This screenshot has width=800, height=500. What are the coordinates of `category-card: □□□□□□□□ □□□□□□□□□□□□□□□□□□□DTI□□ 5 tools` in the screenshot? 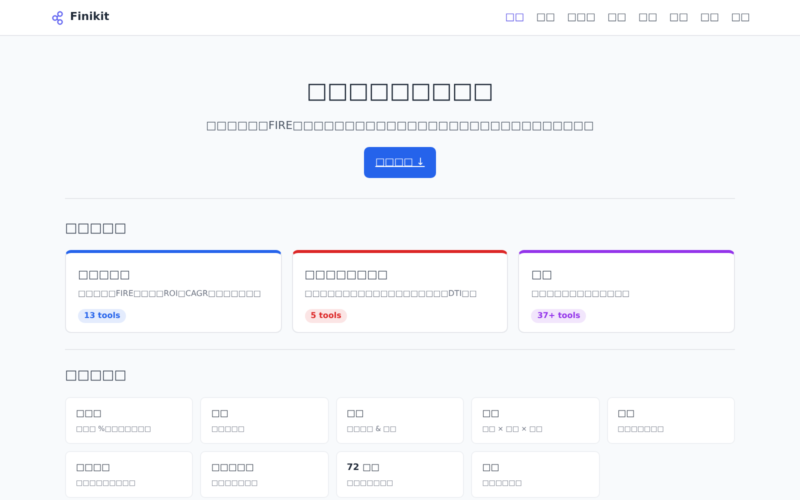 It's located at (400, 291).